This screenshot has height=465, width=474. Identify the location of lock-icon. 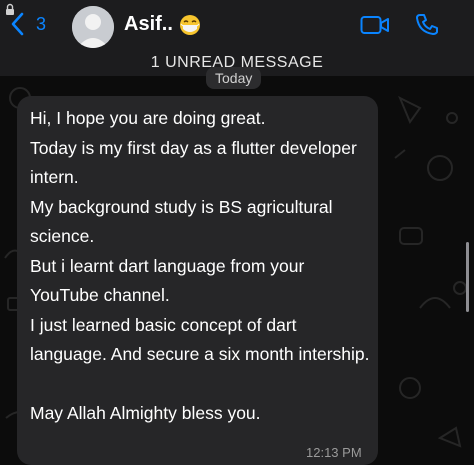
(237, 12).